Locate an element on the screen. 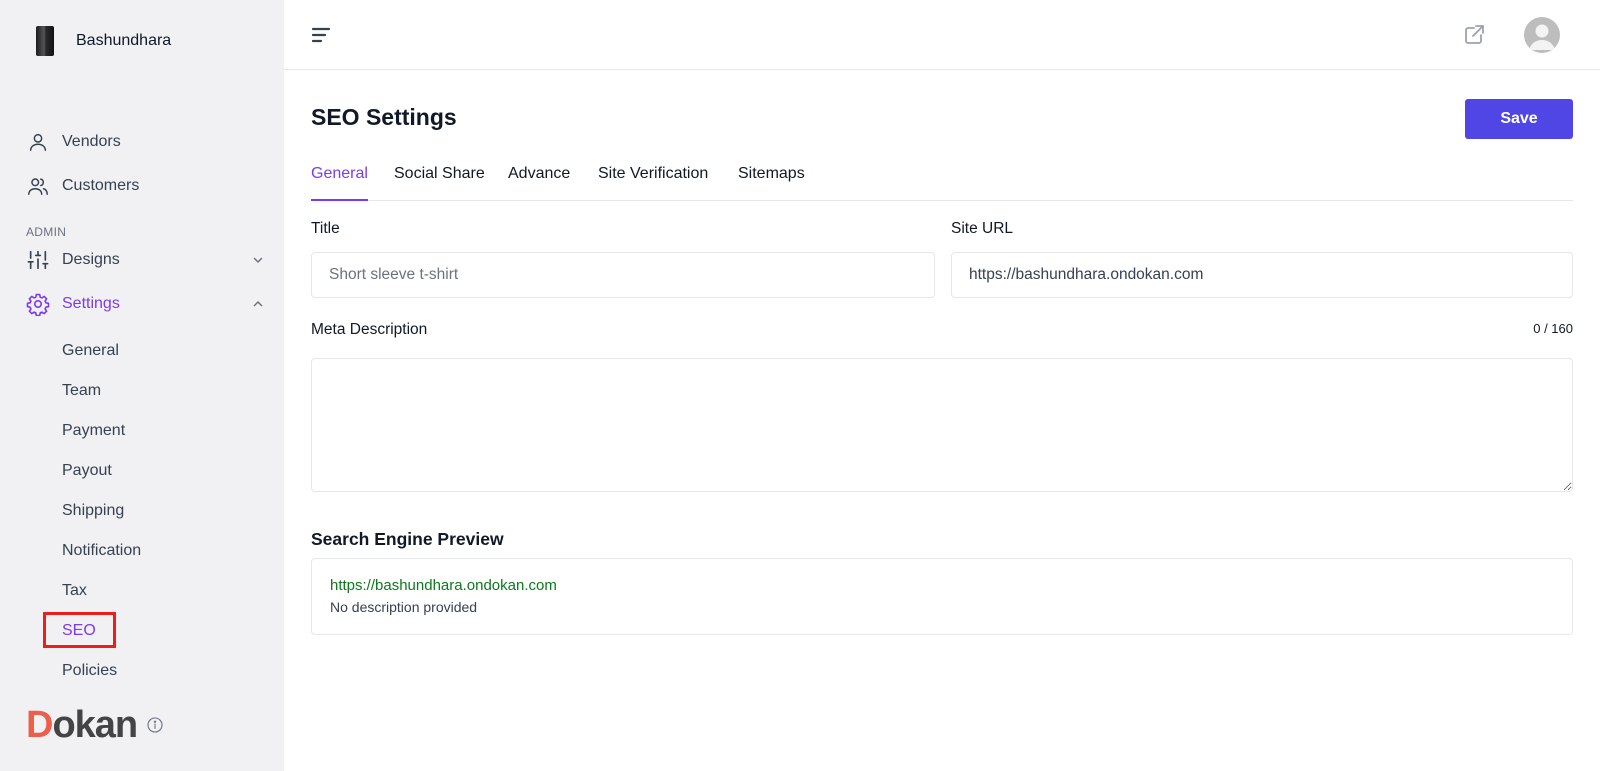 The height and width of the screenshot is (771, 1600). dokan-logo-d: D is located at coordinates (39, 725).